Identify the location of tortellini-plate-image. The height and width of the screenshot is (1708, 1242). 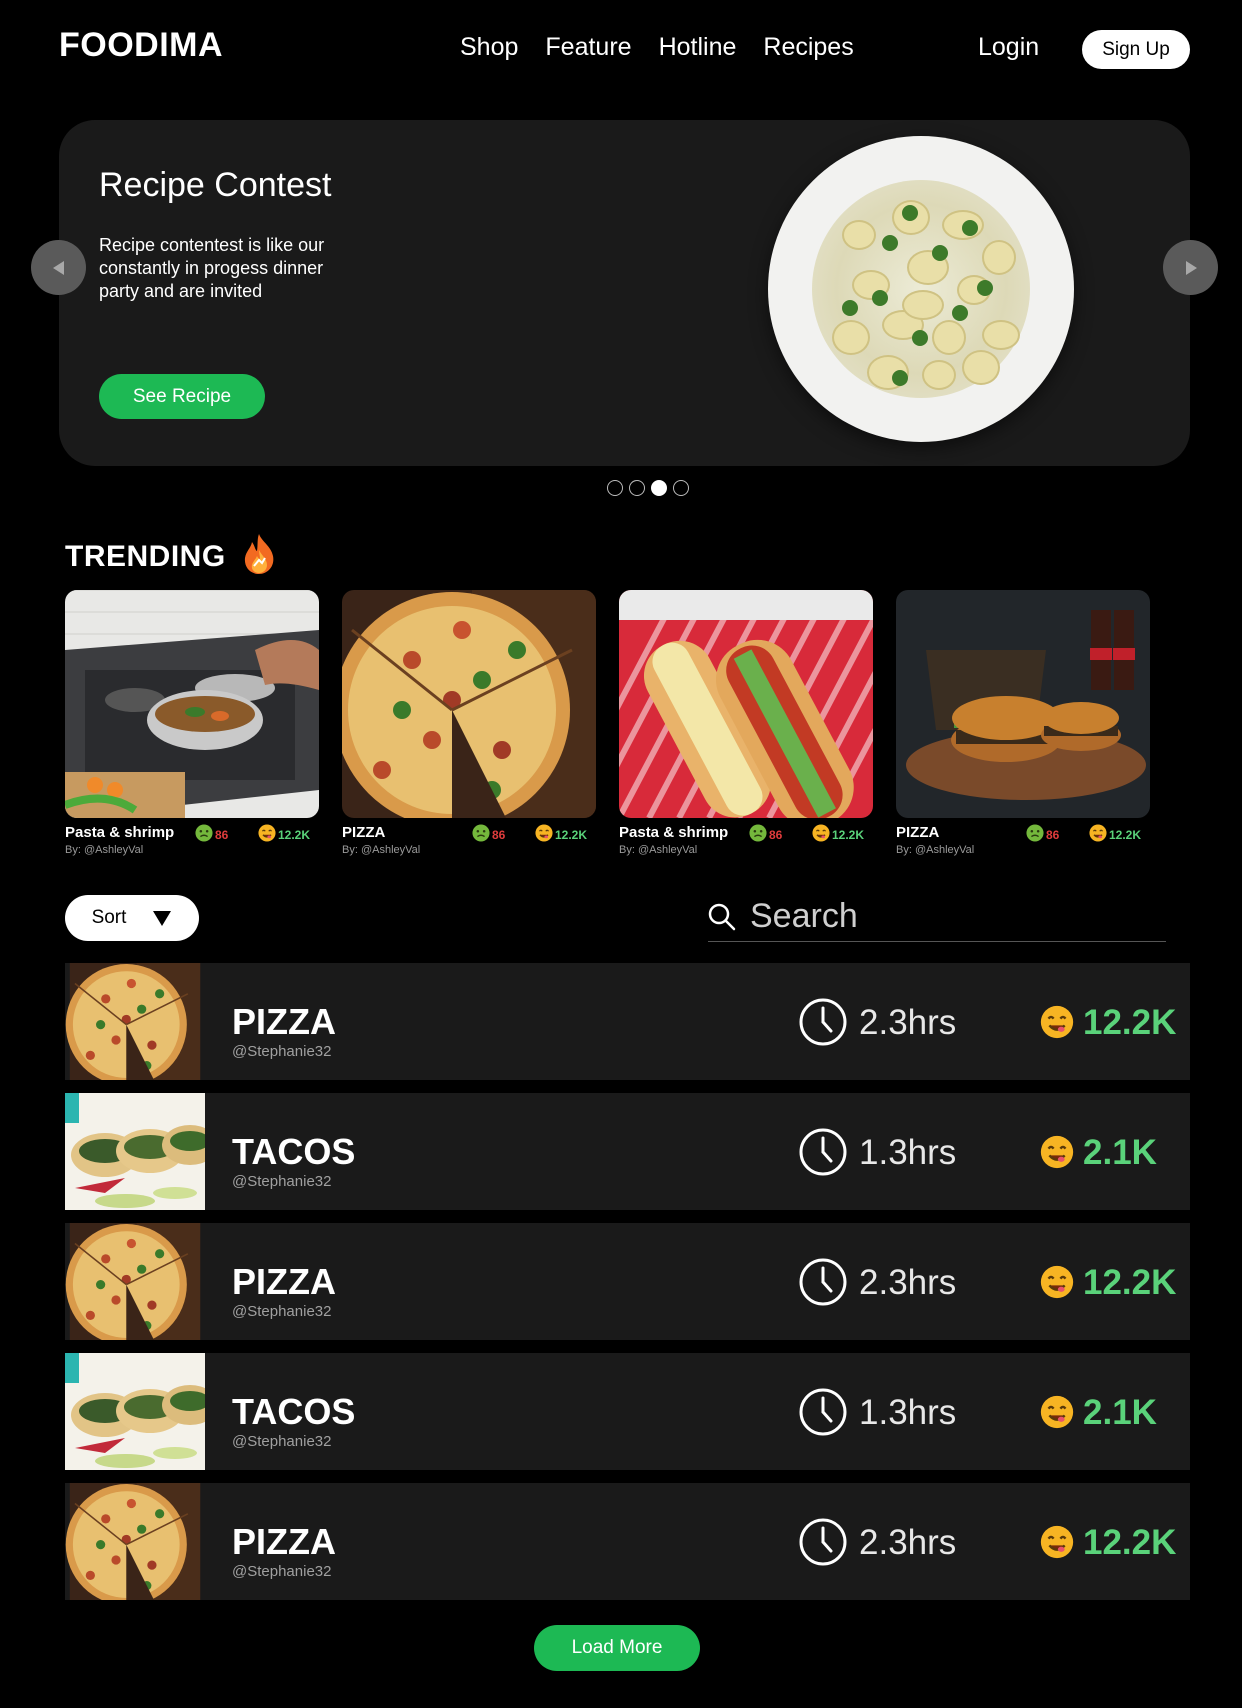
(921, 289).